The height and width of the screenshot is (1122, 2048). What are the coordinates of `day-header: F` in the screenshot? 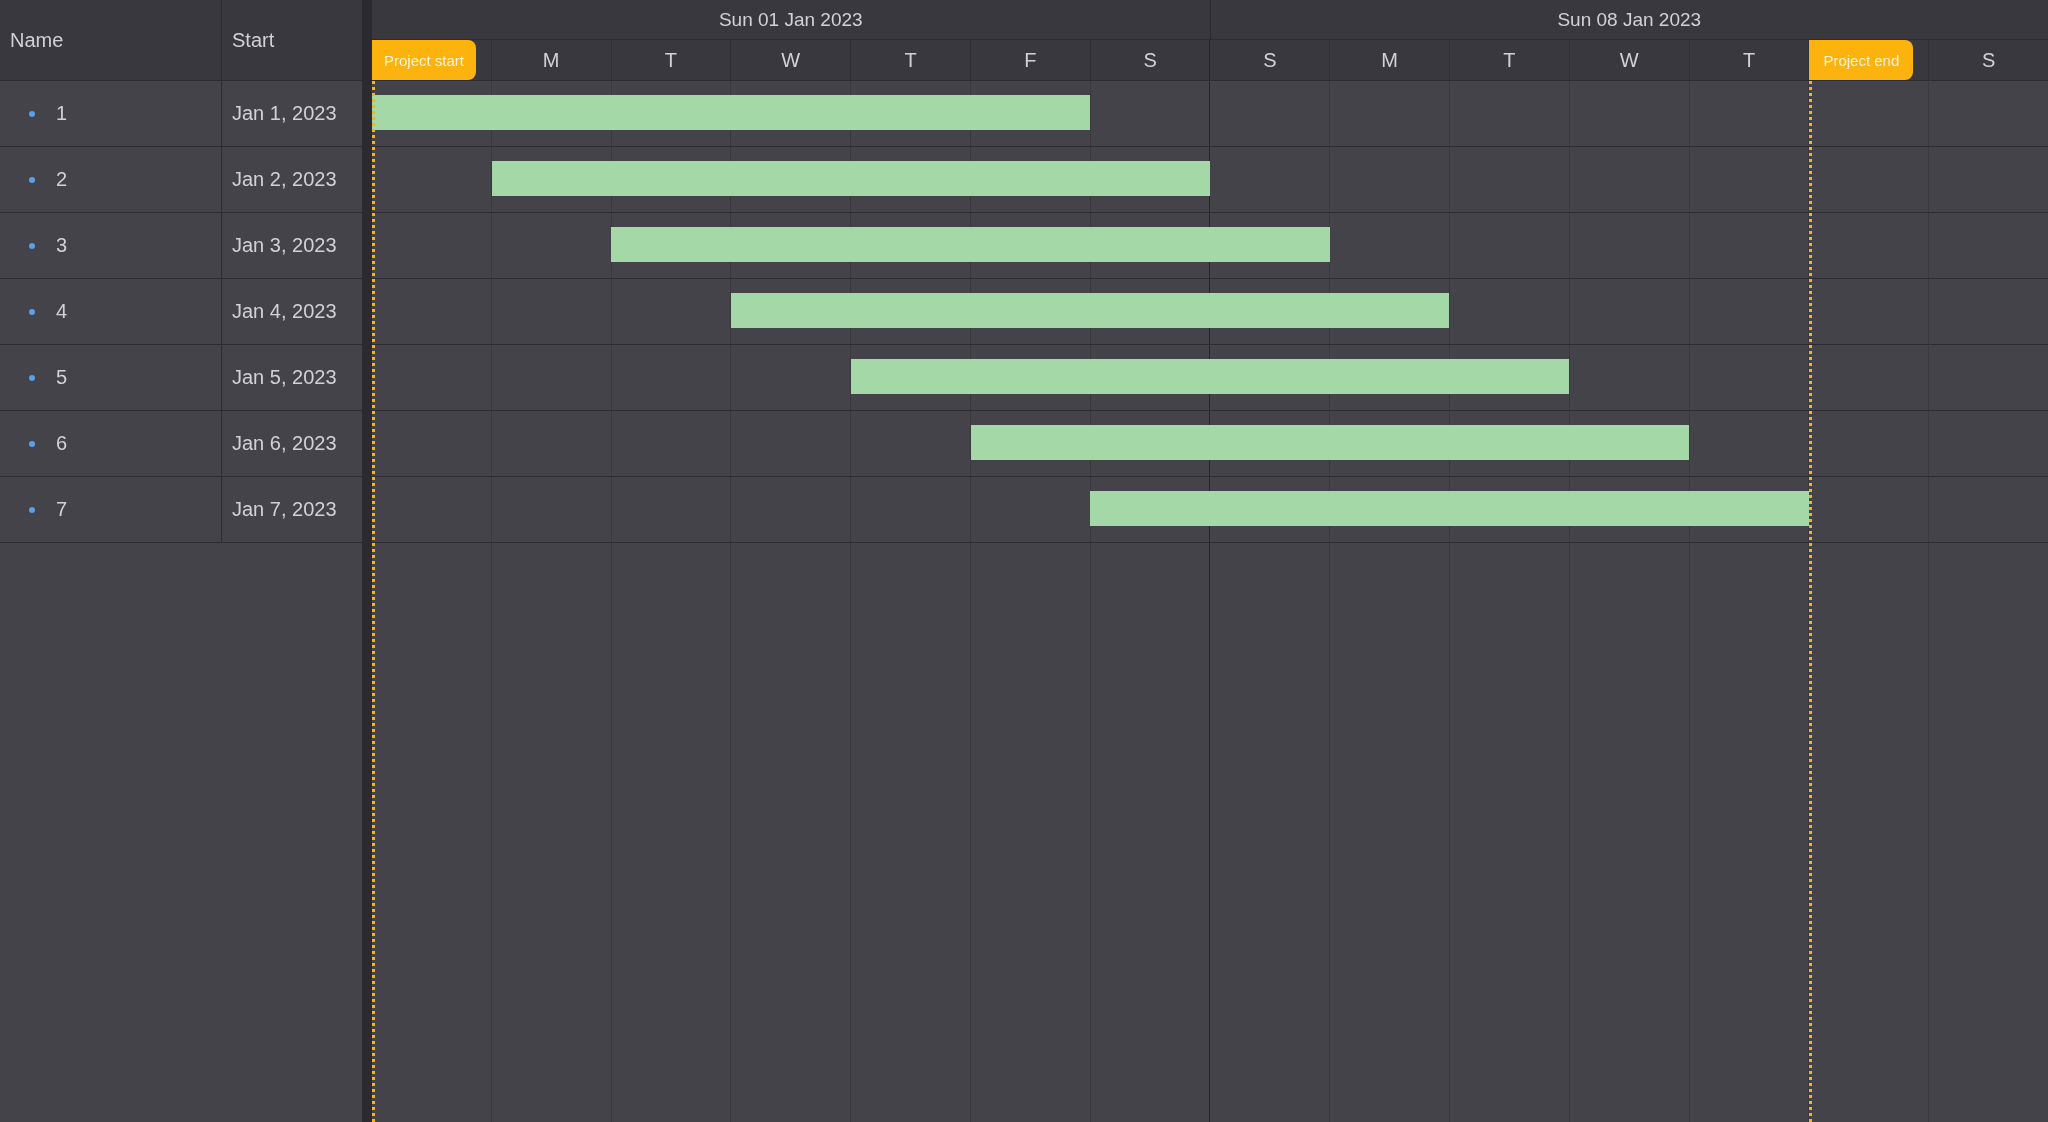 It's located at (1030, 60).